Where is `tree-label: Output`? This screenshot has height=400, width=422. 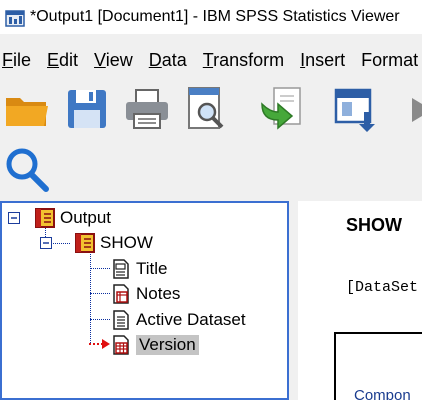 tree-label: Output is located at coordinates (86, 217).